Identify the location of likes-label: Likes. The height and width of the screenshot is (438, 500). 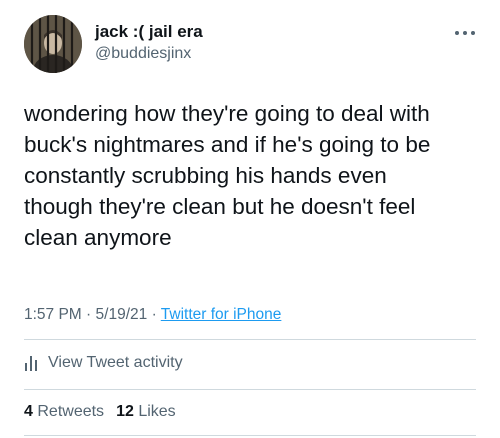
(157, 411).